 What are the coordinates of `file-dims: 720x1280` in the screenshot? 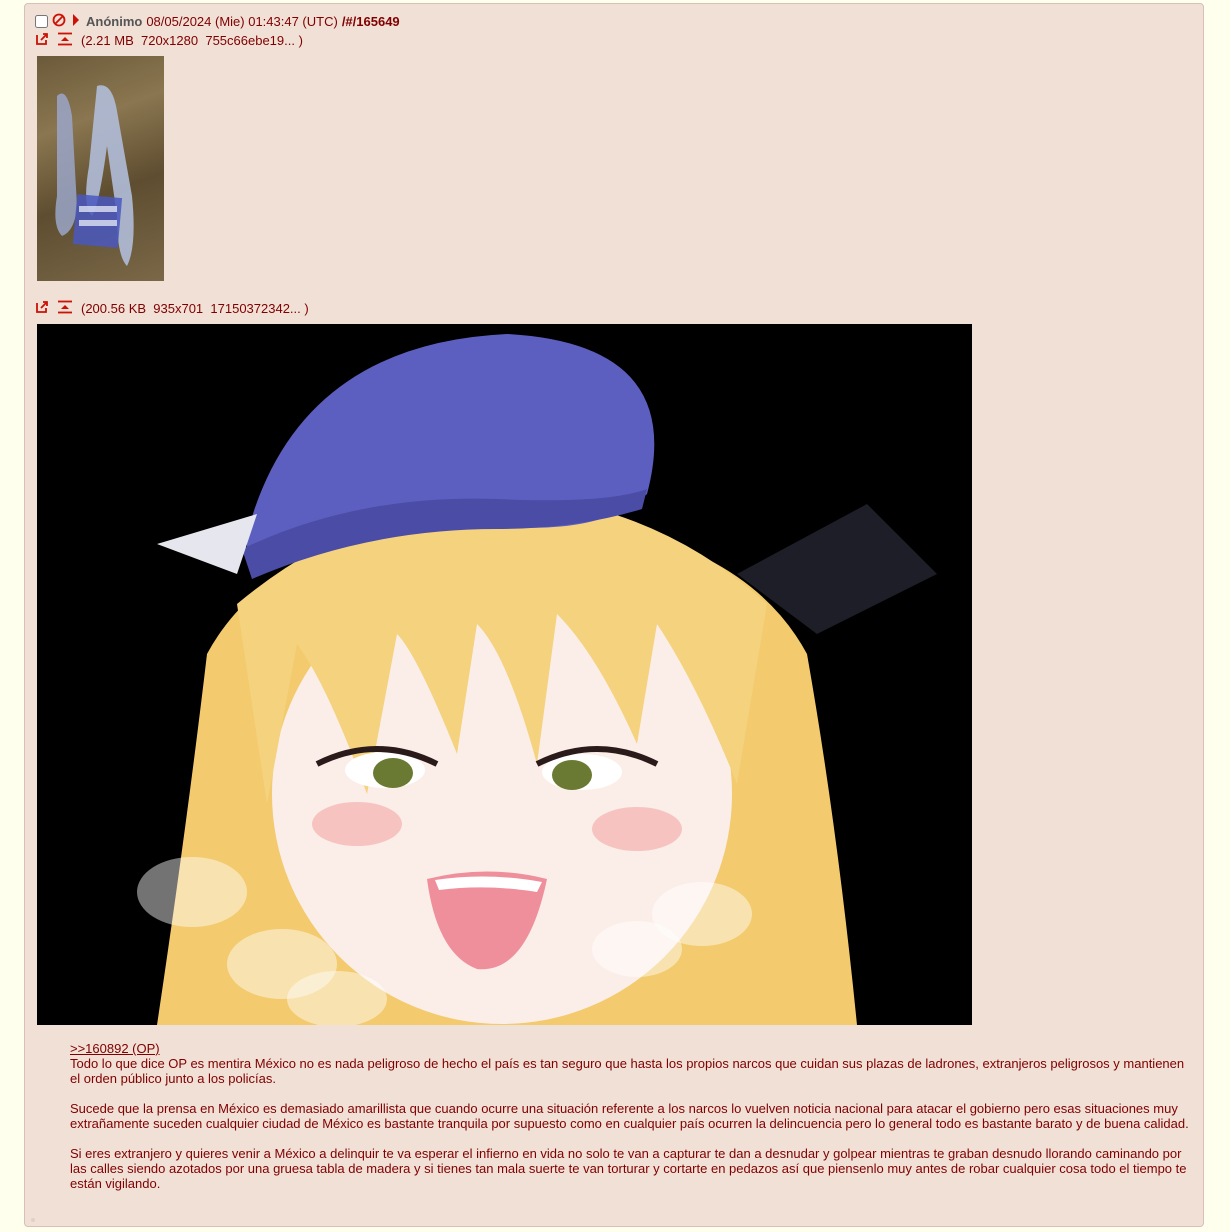 It's located at (169, 40).